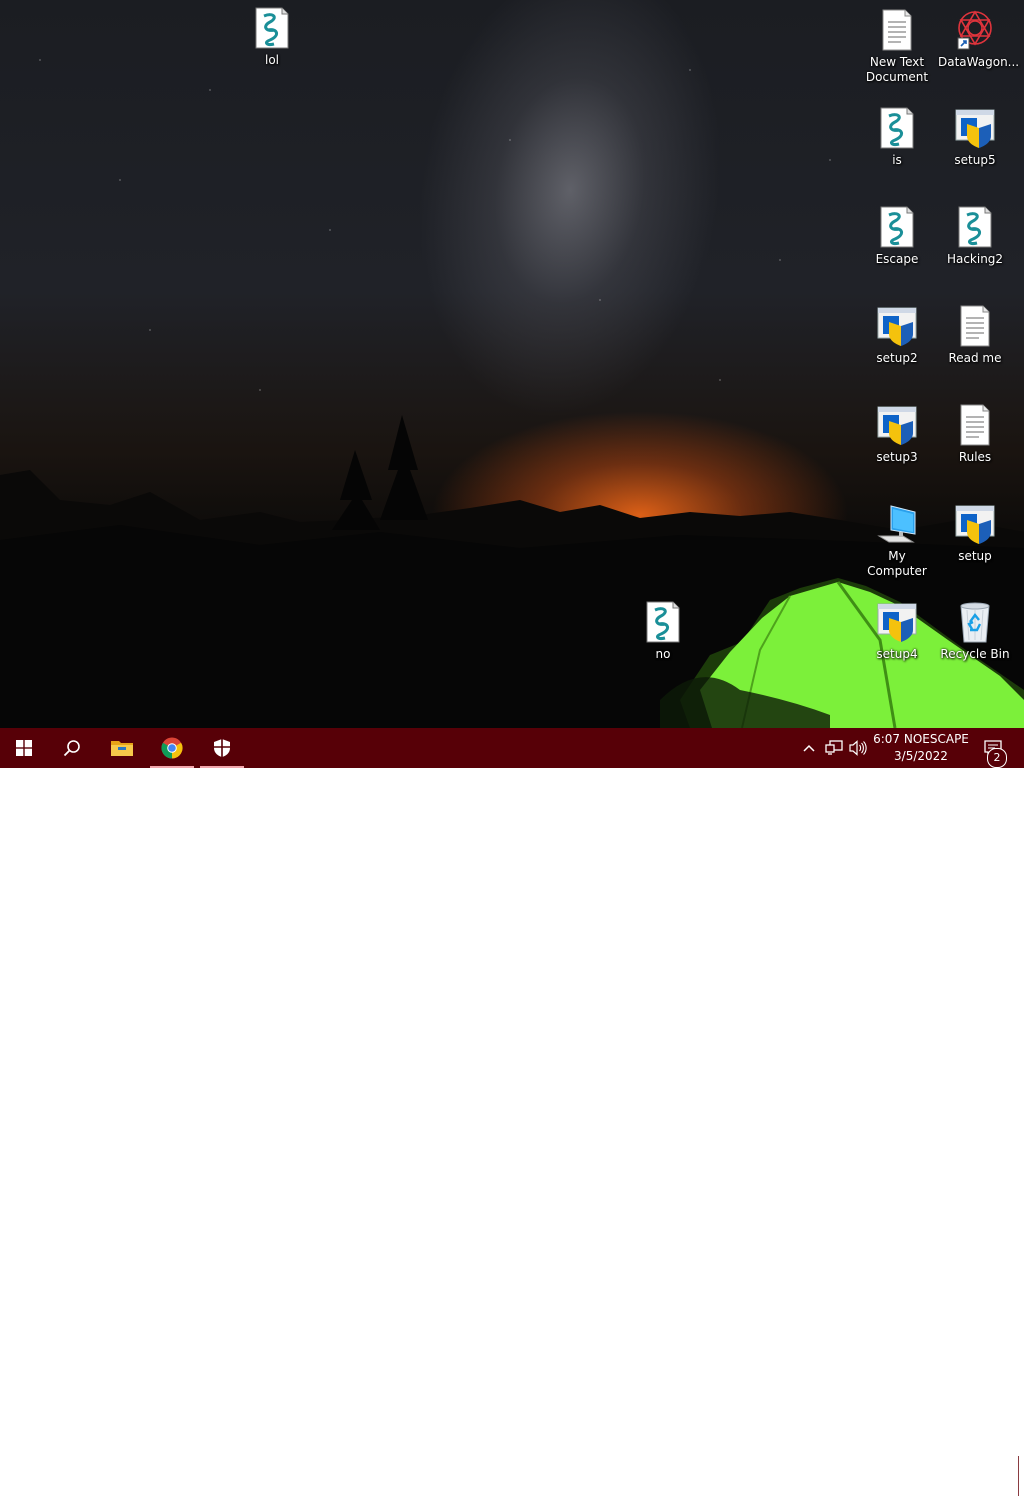 This screenshot has width=1024, height=1496. I want to click on chrome-taskbar-button, so click(172, 748).